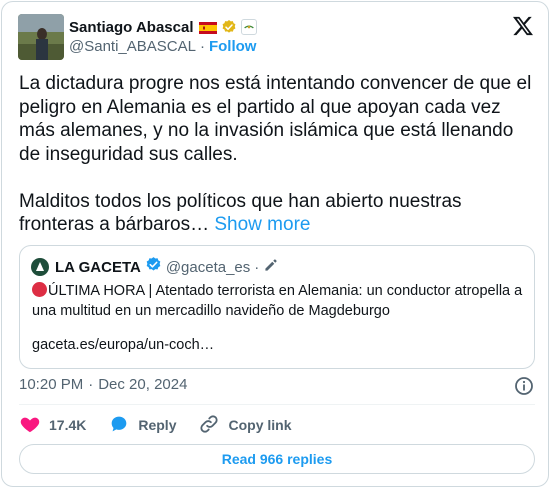 Image resolution: width=550 pixels, height=488 pixels. Describe the element at coordinates (132, 46) in the screenshot. I see `author-handle: @Santi_ABASCAL` at that location.